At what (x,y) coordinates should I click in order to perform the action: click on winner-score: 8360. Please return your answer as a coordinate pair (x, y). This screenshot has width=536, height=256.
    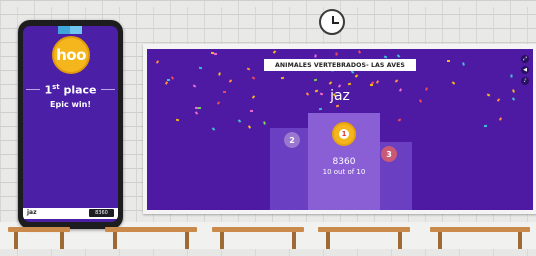
    Looking at the image, I should click on (344, 162).